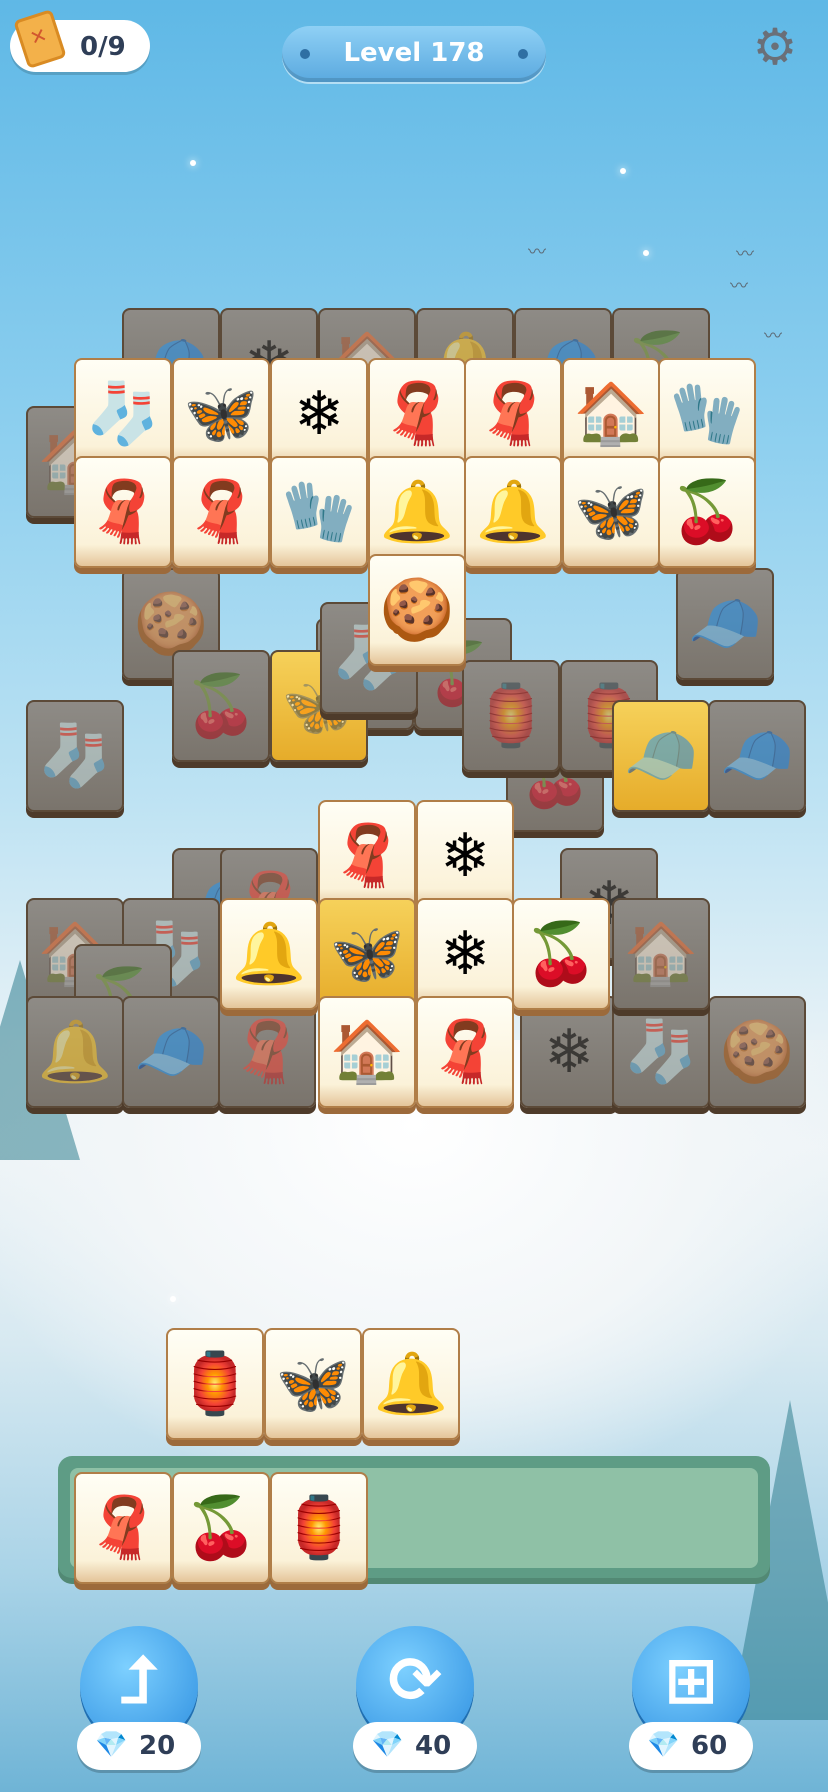 The width and height of the screenshot is (828, 1792). Describe the element at coordinates (103, 47) in the screenshot. I see `collected-count: 0/9` at that location.